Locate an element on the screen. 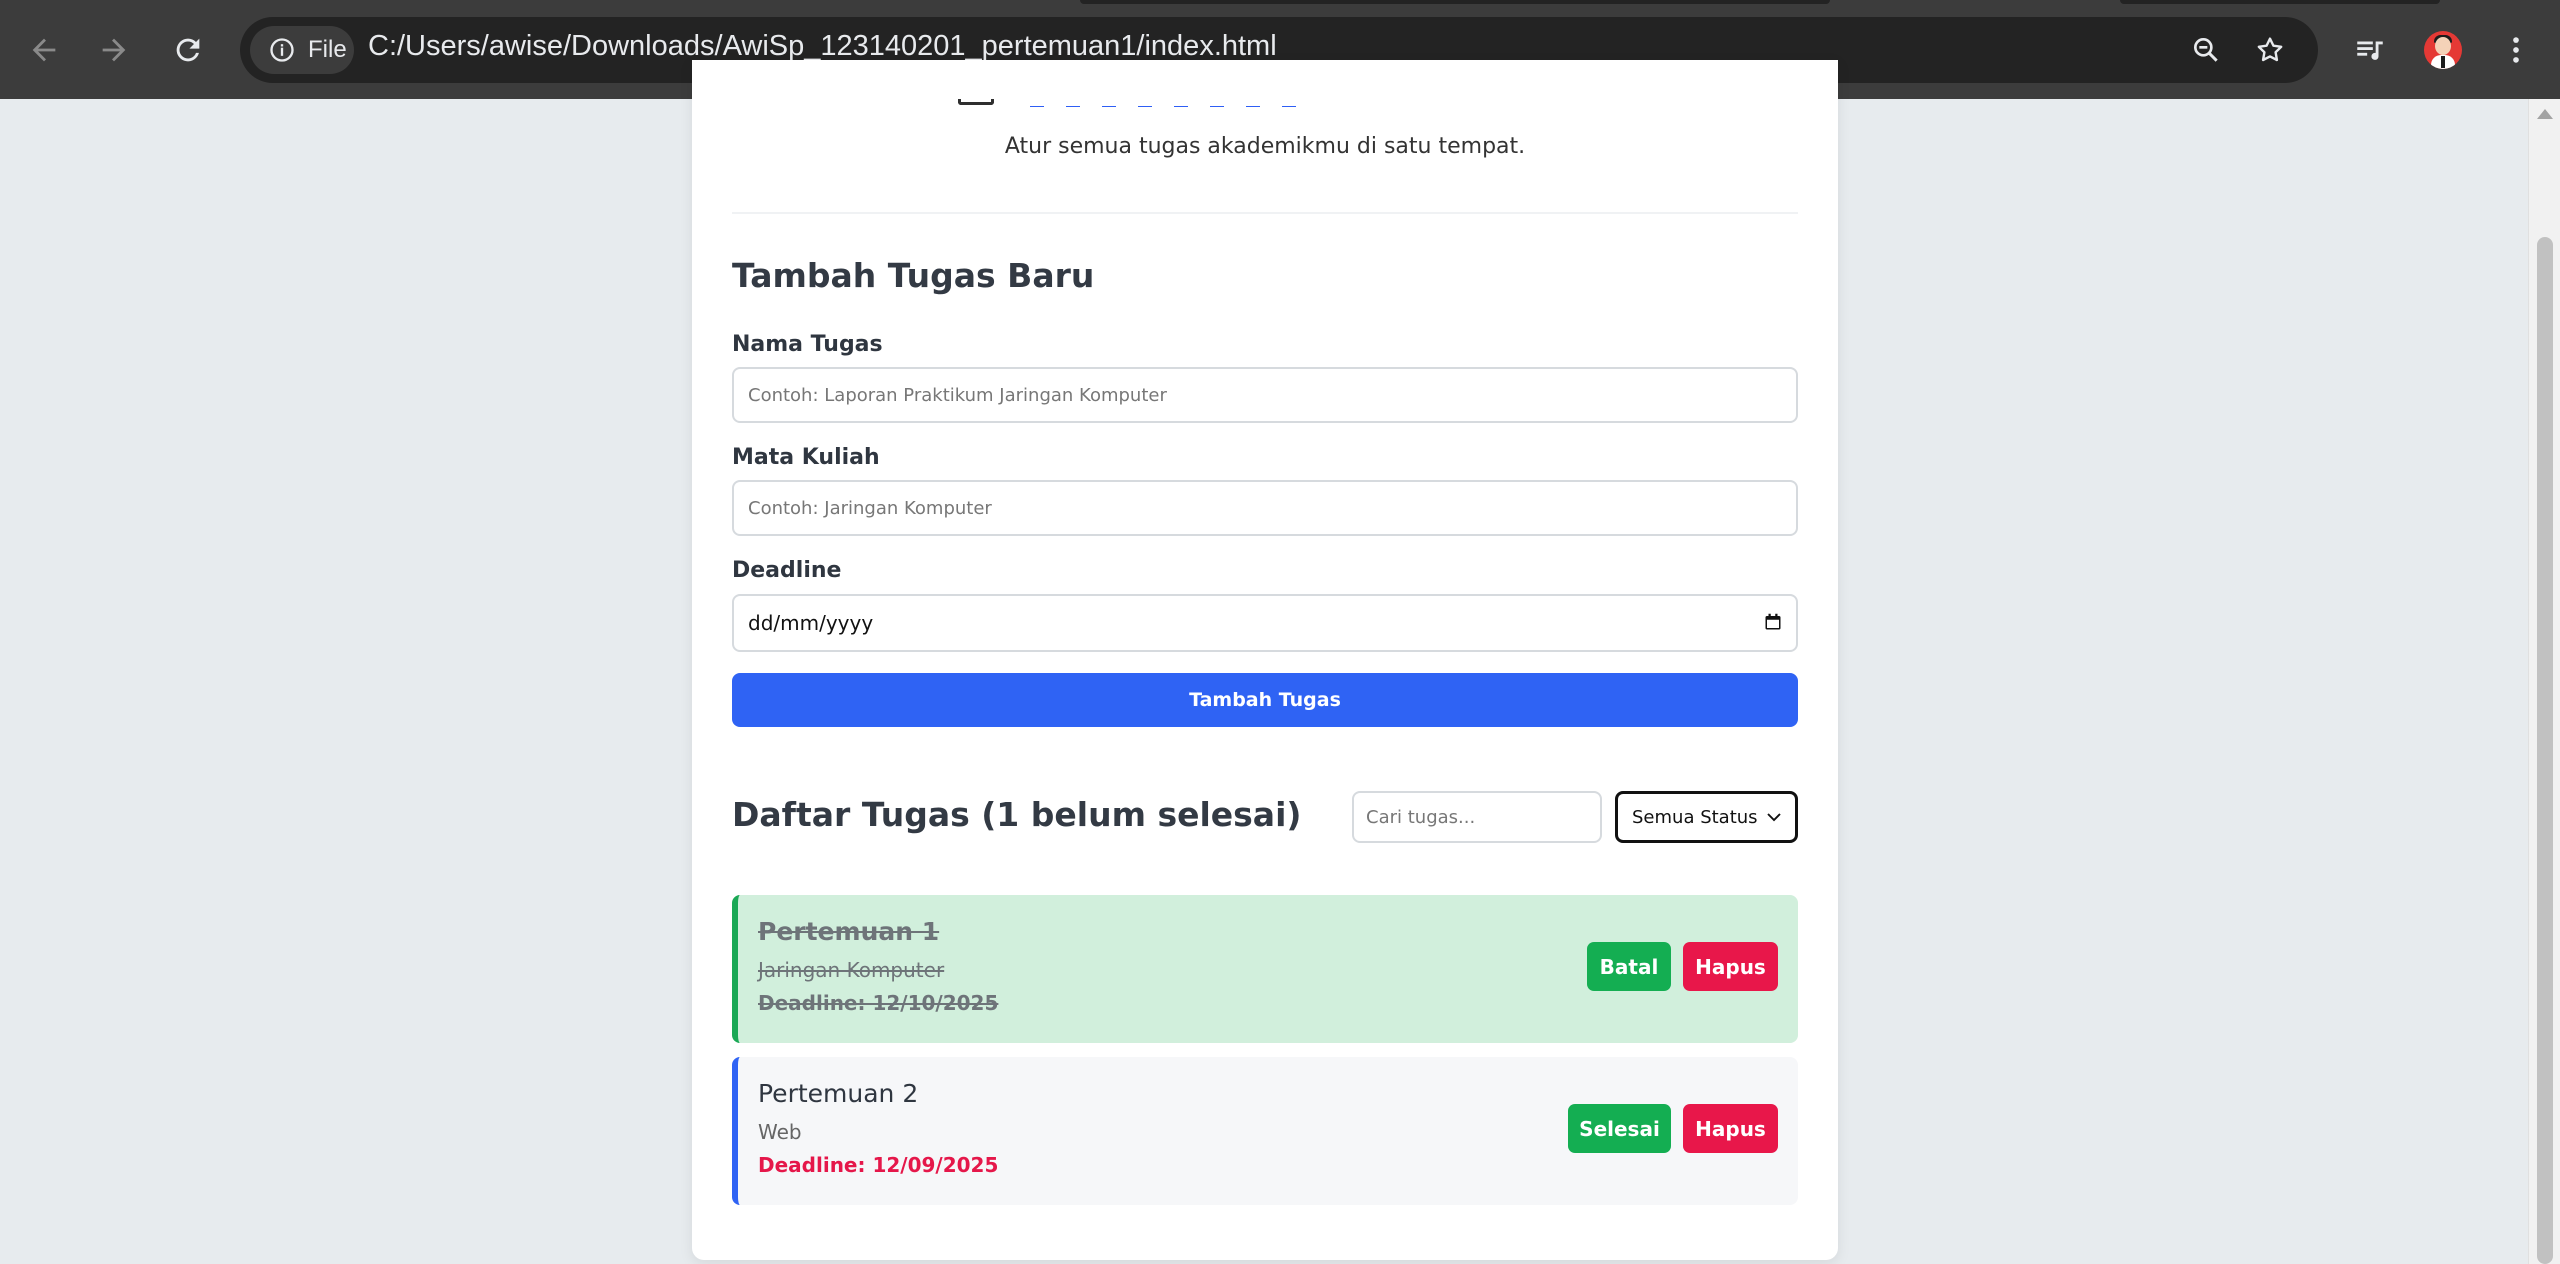 The height and width of the screenshot is (1264, 2560). profile-avatar is located at coordinates (2443, 50).